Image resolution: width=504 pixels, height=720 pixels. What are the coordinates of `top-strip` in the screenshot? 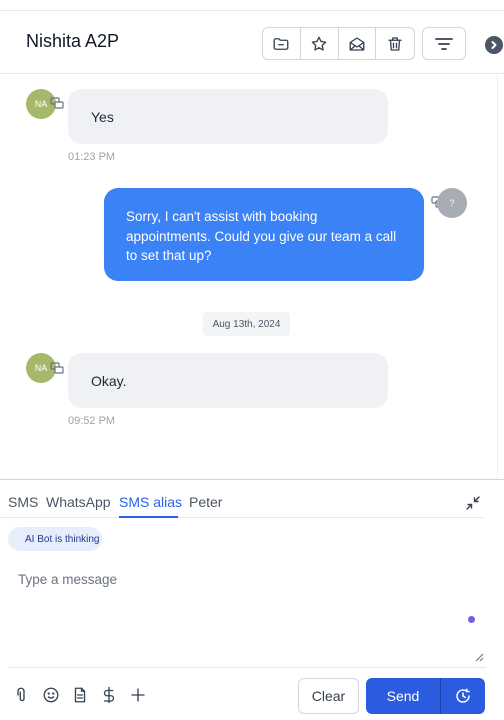 It's located at (252, 5).